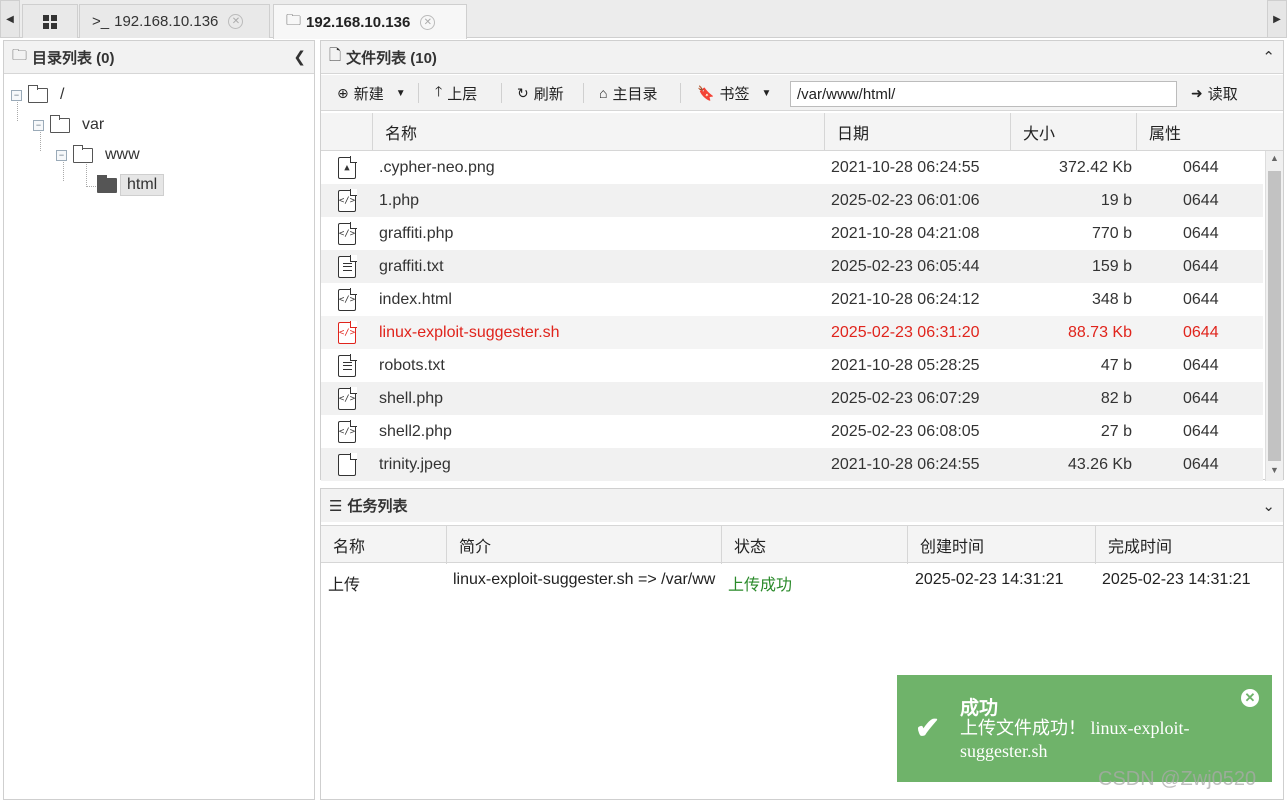 Image resolution: width=1287 pixels, height=804 pixels. What do you see at coordinates (1099, 332) in the screenshot?
I see `file-size: 88.73 Kb` at bounding box center [1099, 332].